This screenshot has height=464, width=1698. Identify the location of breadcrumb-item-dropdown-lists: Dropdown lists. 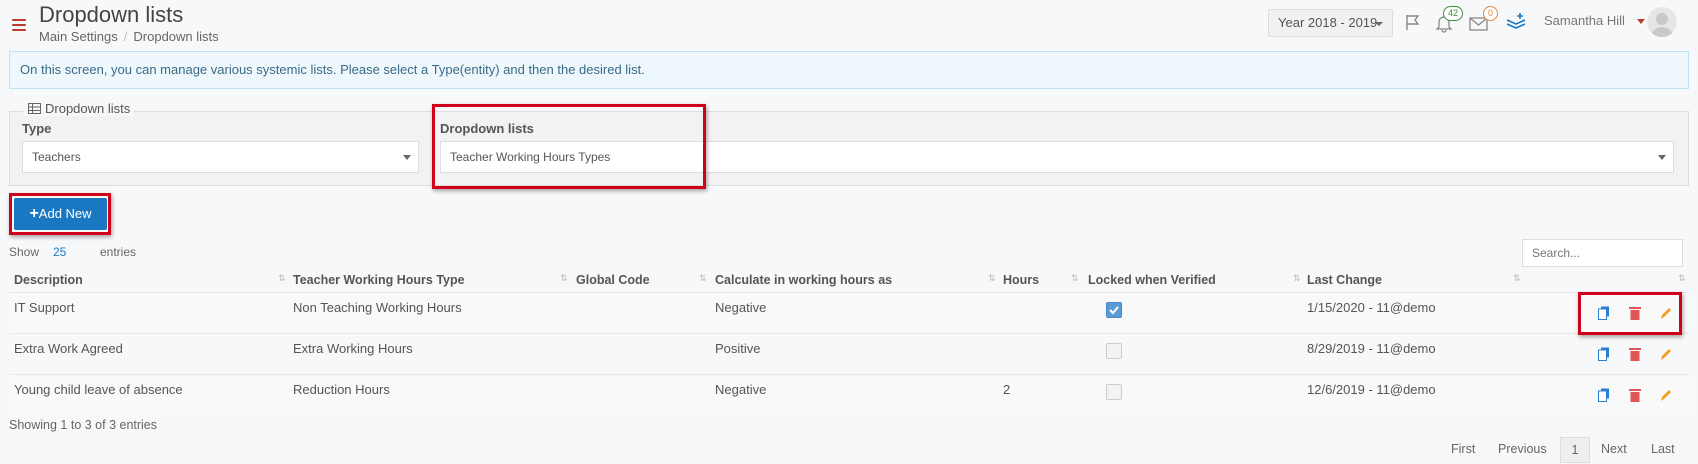
(176, 36).